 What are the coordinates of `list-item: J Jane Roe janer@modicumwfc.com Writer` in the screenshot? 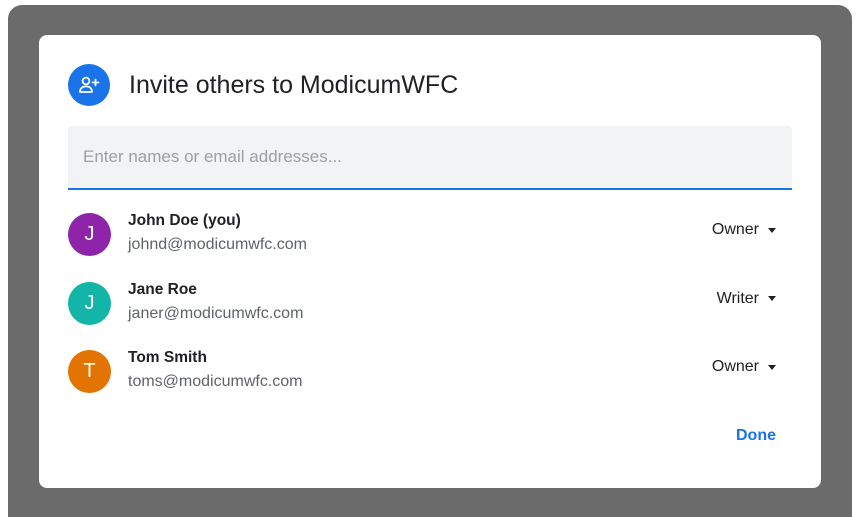 It's located at (430, 302).